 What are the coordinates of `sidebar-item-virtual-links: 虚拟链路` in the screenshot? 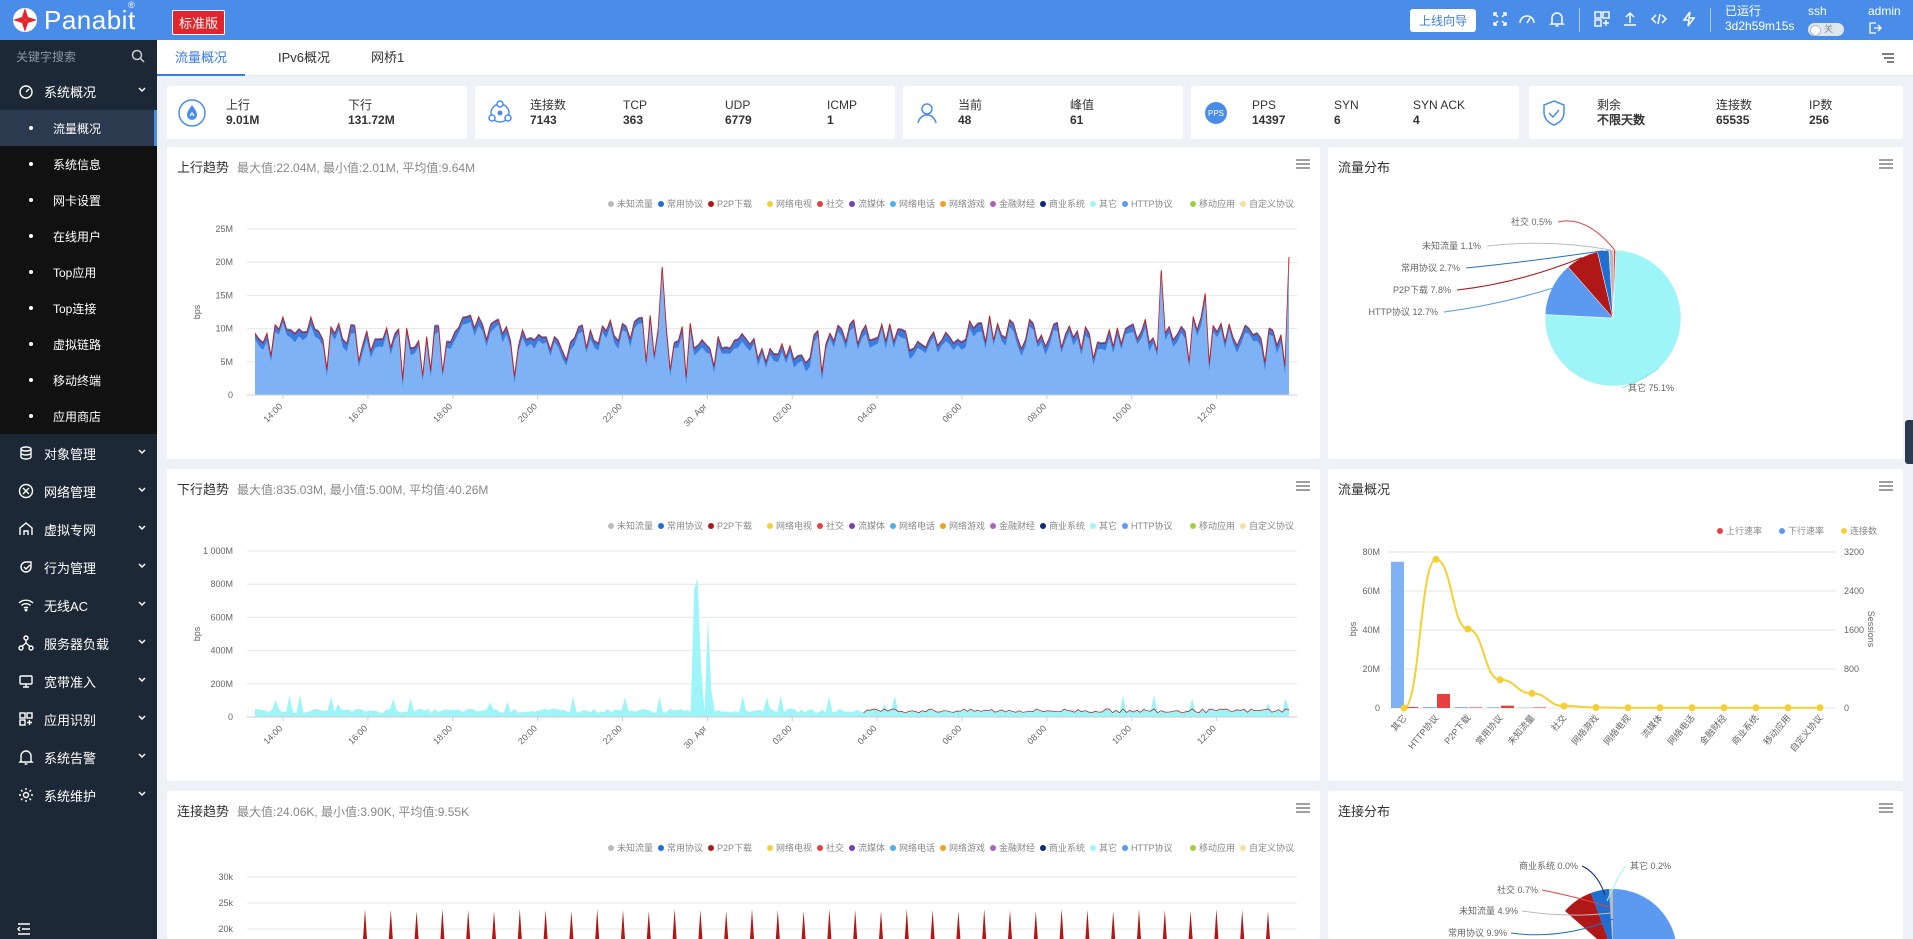 It's located at (78, 344).